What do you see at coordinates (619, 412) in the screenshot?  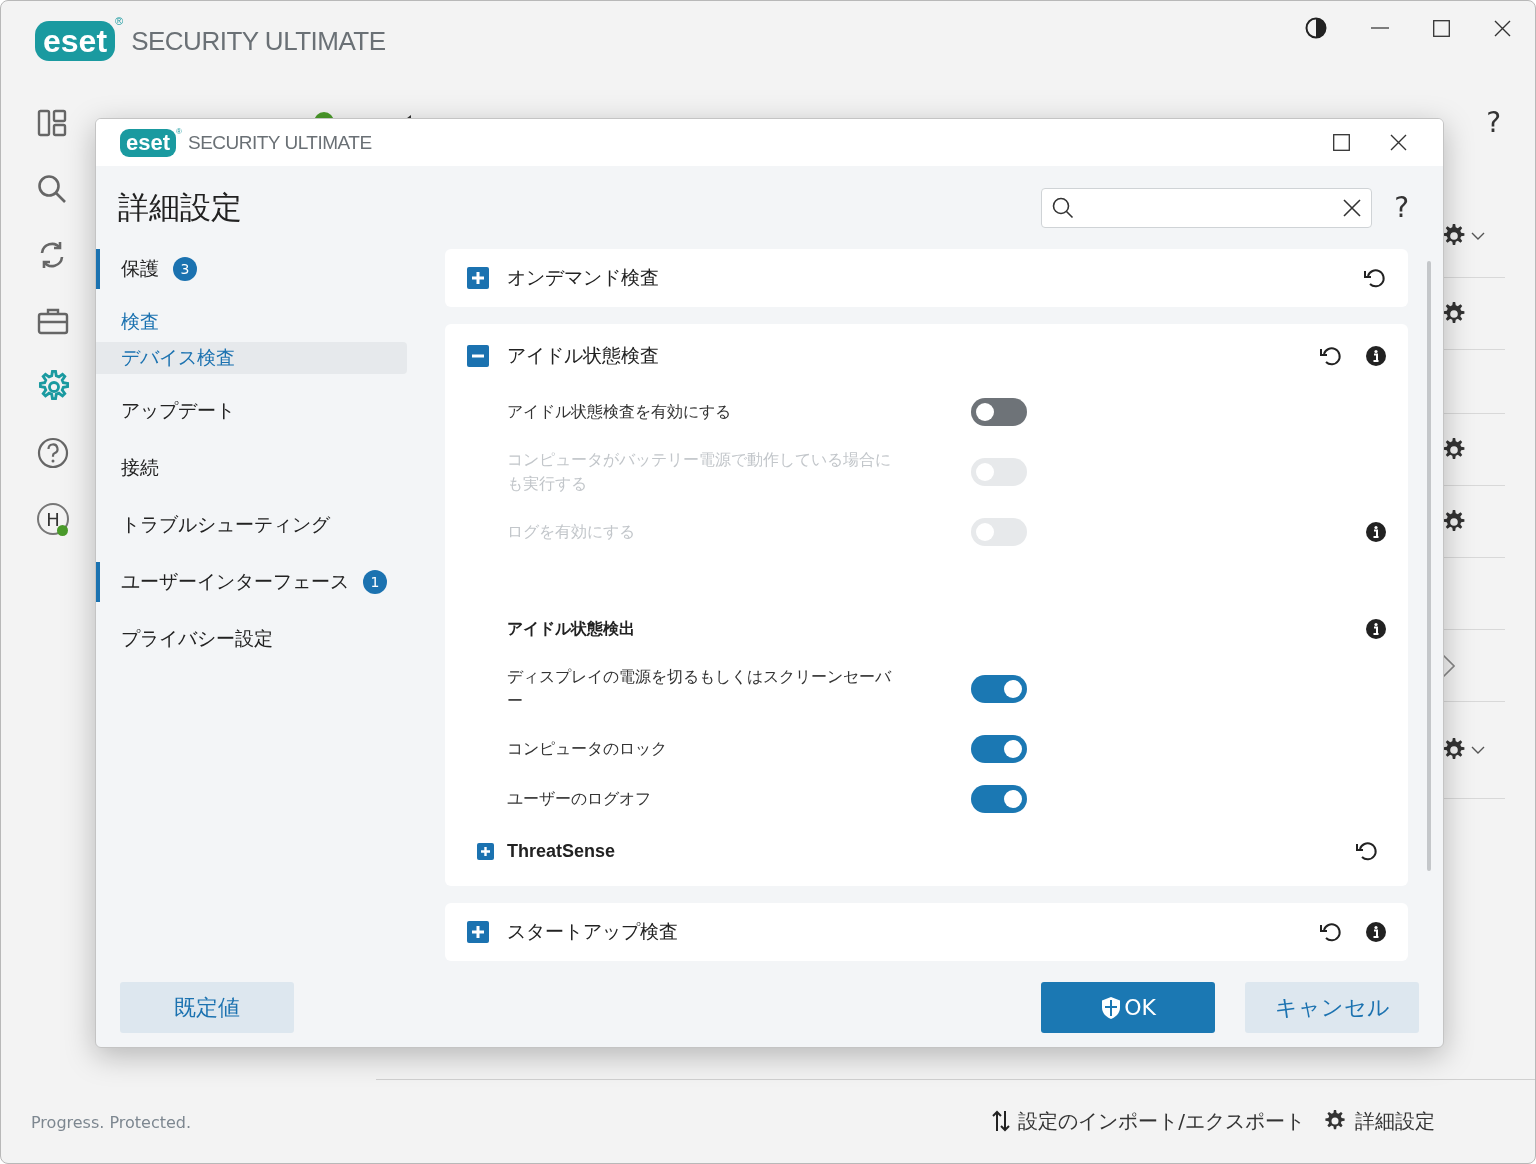 I see `setting-label: アイドル状態検査を有効にする` at bounding box center [619, 412].